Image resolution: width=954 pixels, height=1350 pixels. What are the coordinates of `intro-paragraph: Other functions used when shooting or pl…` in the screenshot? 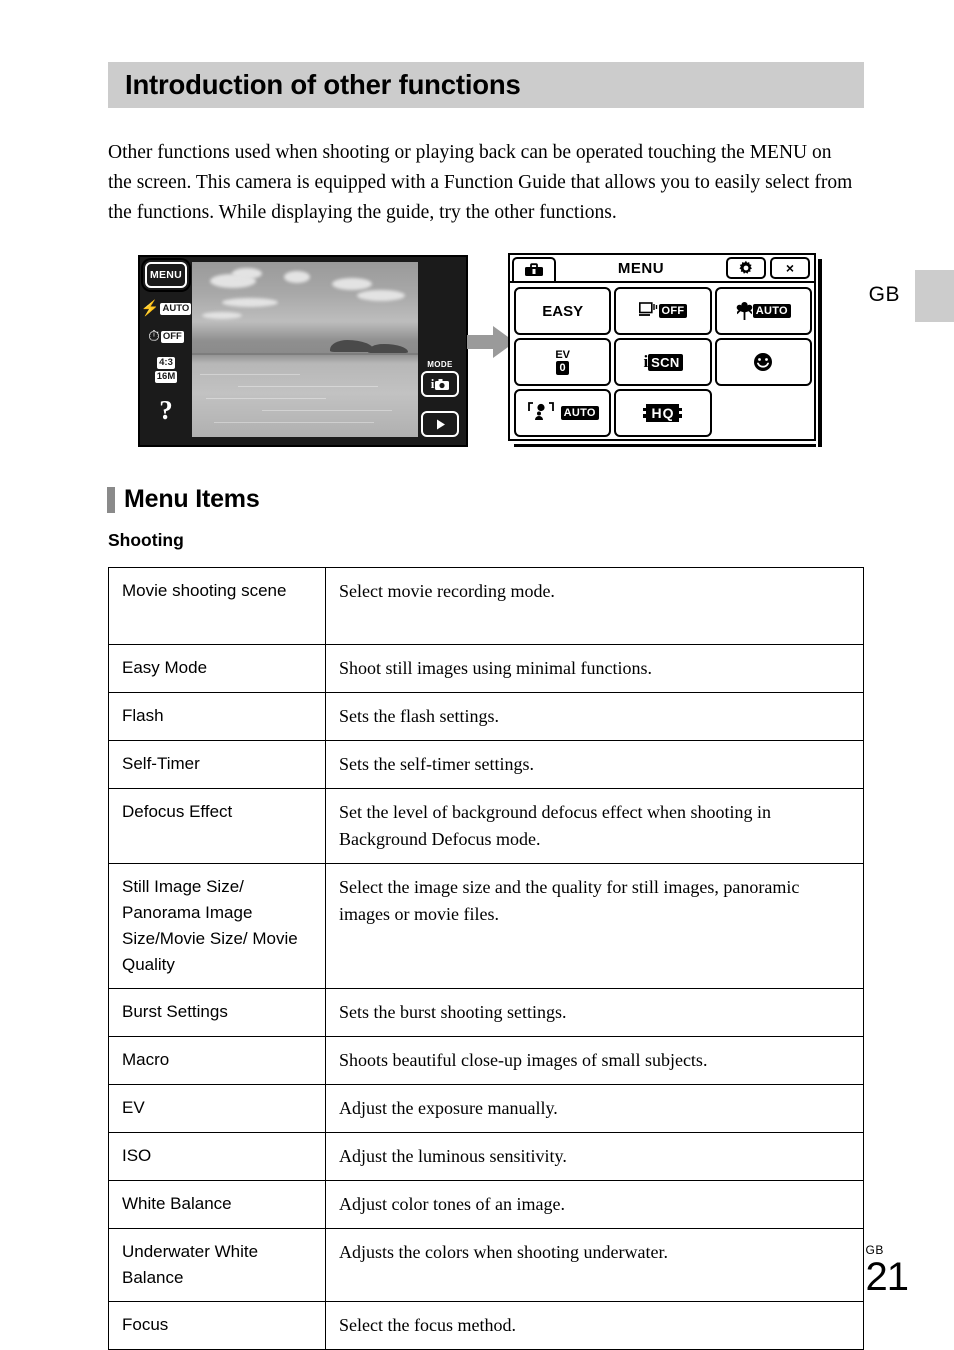 It's located at (480, 182).